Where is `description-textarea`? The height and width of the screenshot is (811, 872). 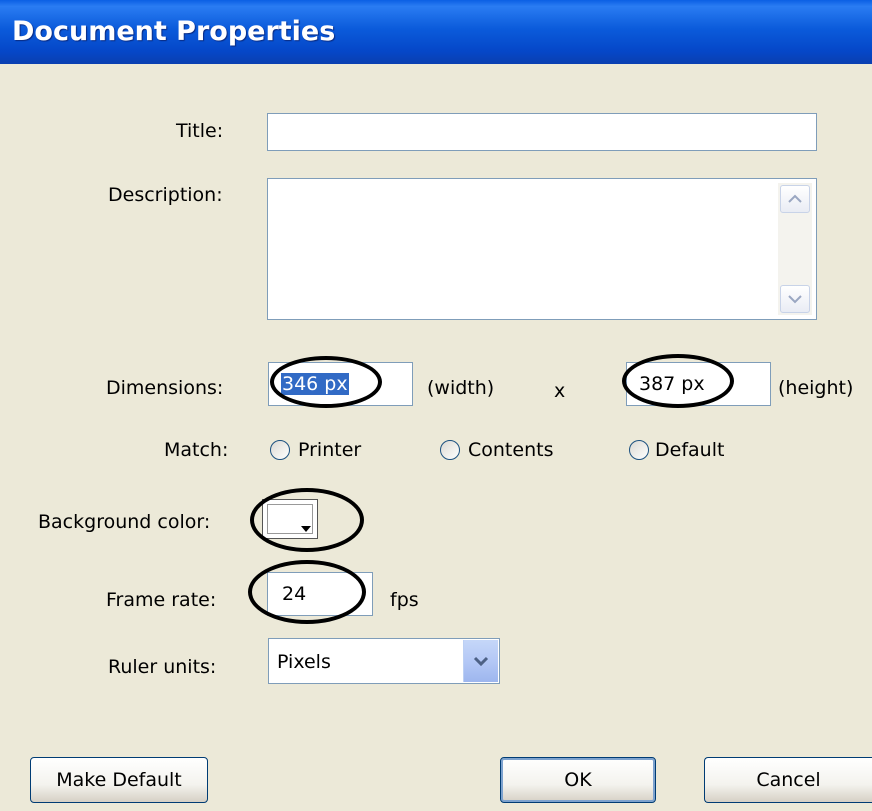 description-textarea is located at coordinates (542, 249).